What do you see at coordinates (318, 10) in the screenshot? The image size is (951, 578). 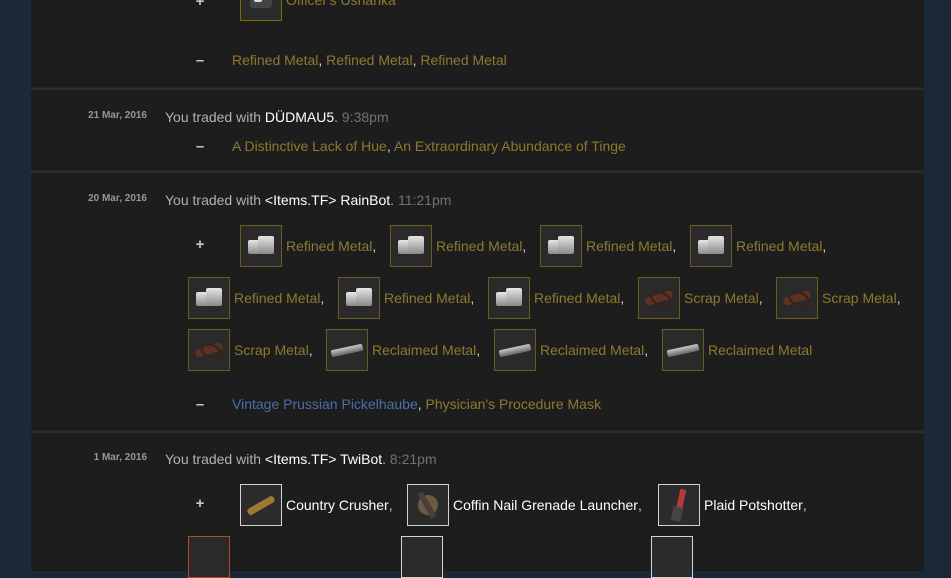 I see `trade-item: Officer's Ushanka` at bounding box center [318, 10].